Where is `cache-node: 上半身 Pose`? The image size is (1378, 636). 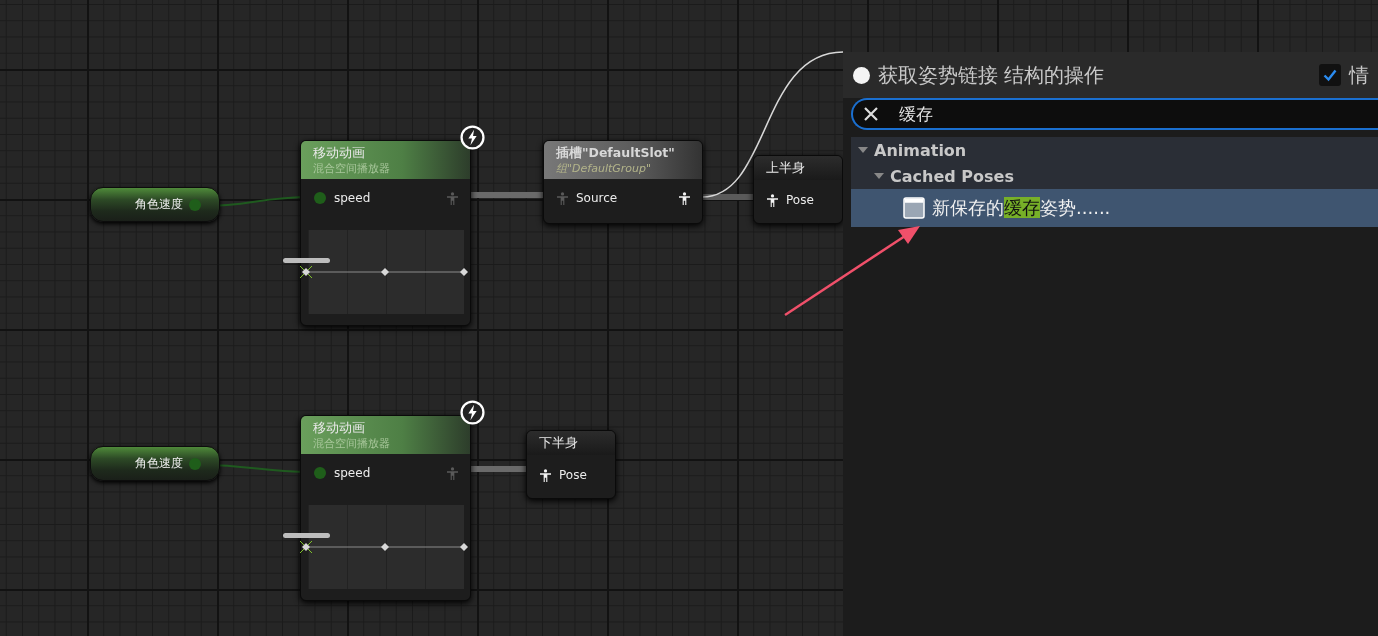
cache-node: 上半身 Pose is located at coordinates (798, 189).